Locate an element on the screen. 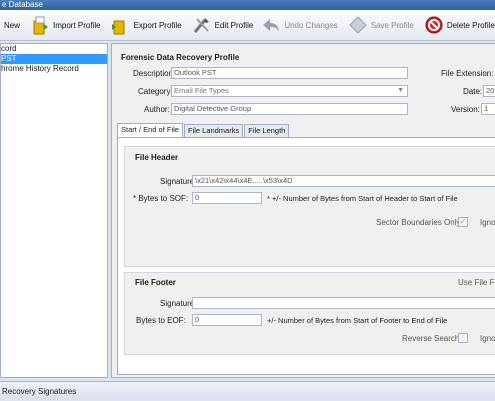  undo-changes-button: Undo Changes is located at coordinates (299, 25).